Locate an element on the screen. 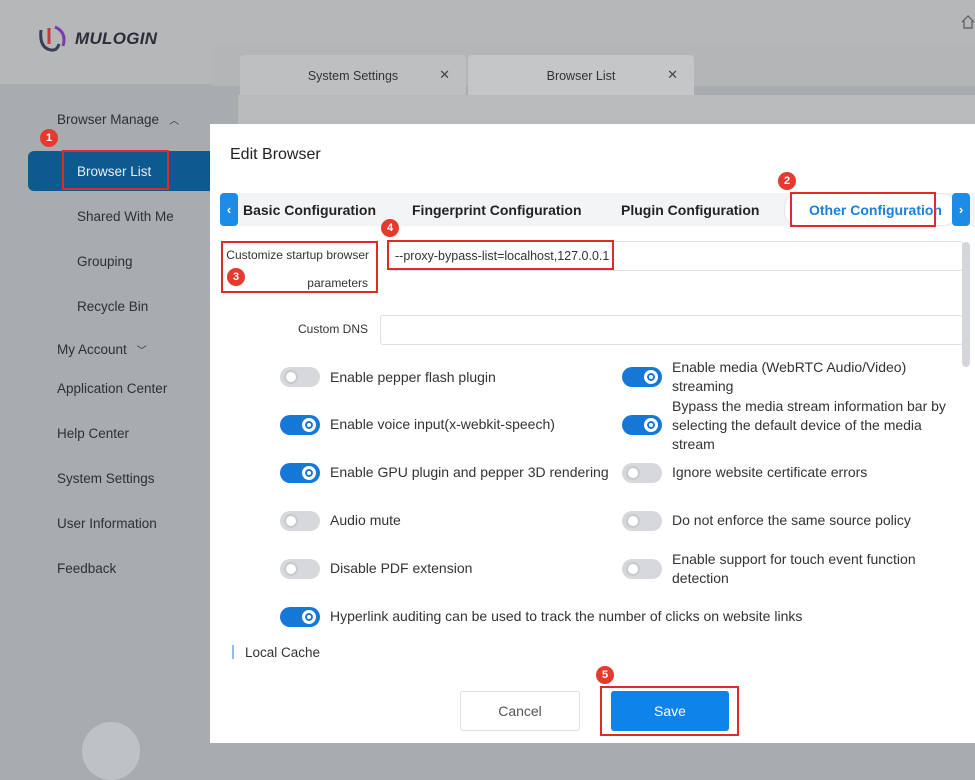  sidebar-item-label: My Account is located at coordinates (92, 349).